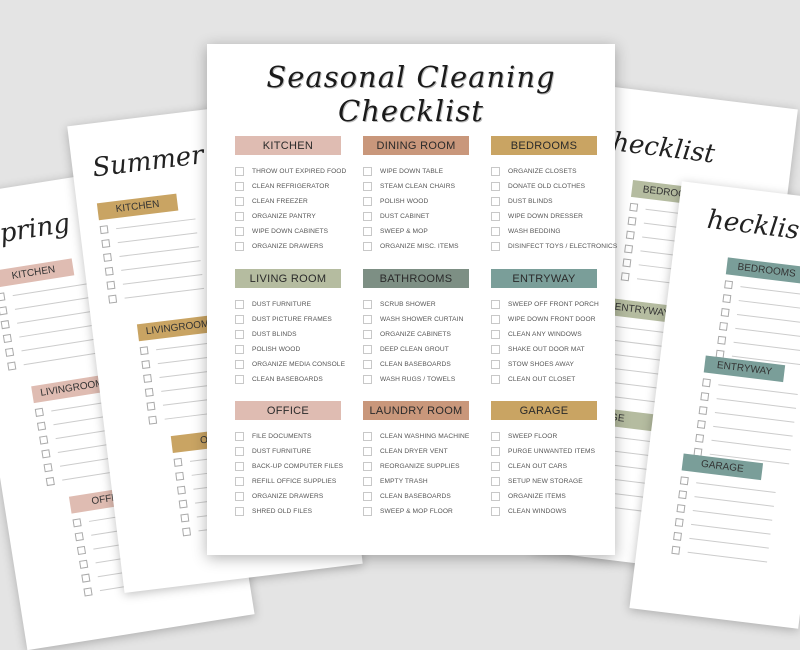 This screenshot has width=800, height=650. What do you see at coordinates (544, 511) in the screenshot?
I see `checklist-item: CLEAN WINDOWS` at bounding box center [544, 511].